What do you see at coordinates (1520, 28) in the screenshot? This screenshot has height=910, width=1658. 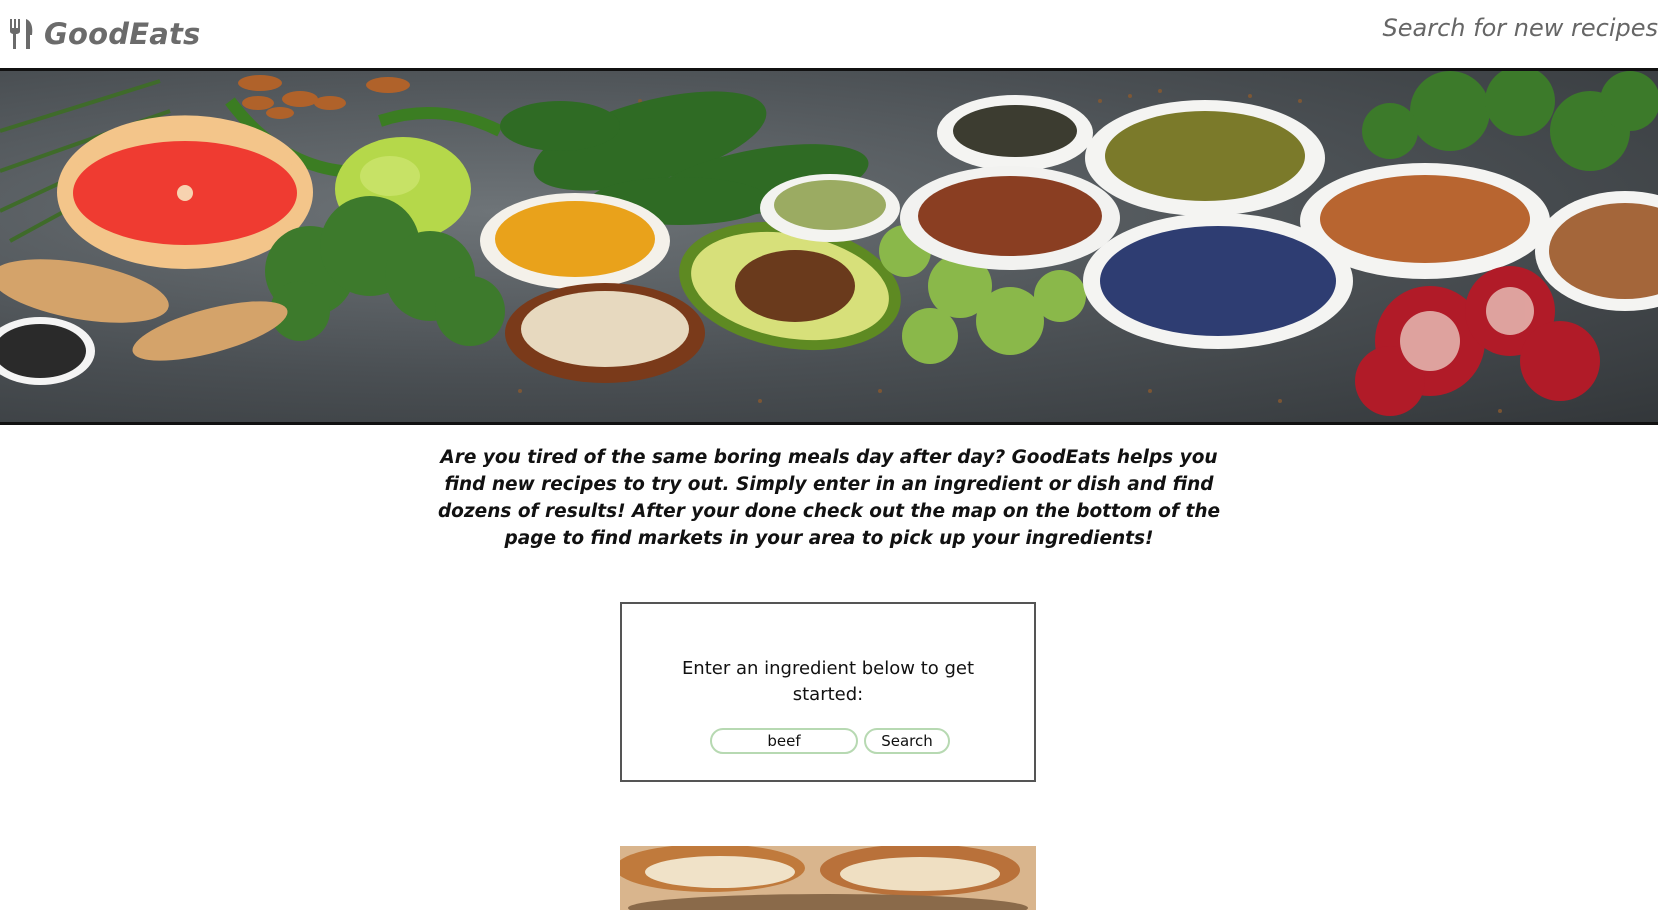 I see `search-recipes-link: Search for new recipes` at bounding box center [1520, 28].